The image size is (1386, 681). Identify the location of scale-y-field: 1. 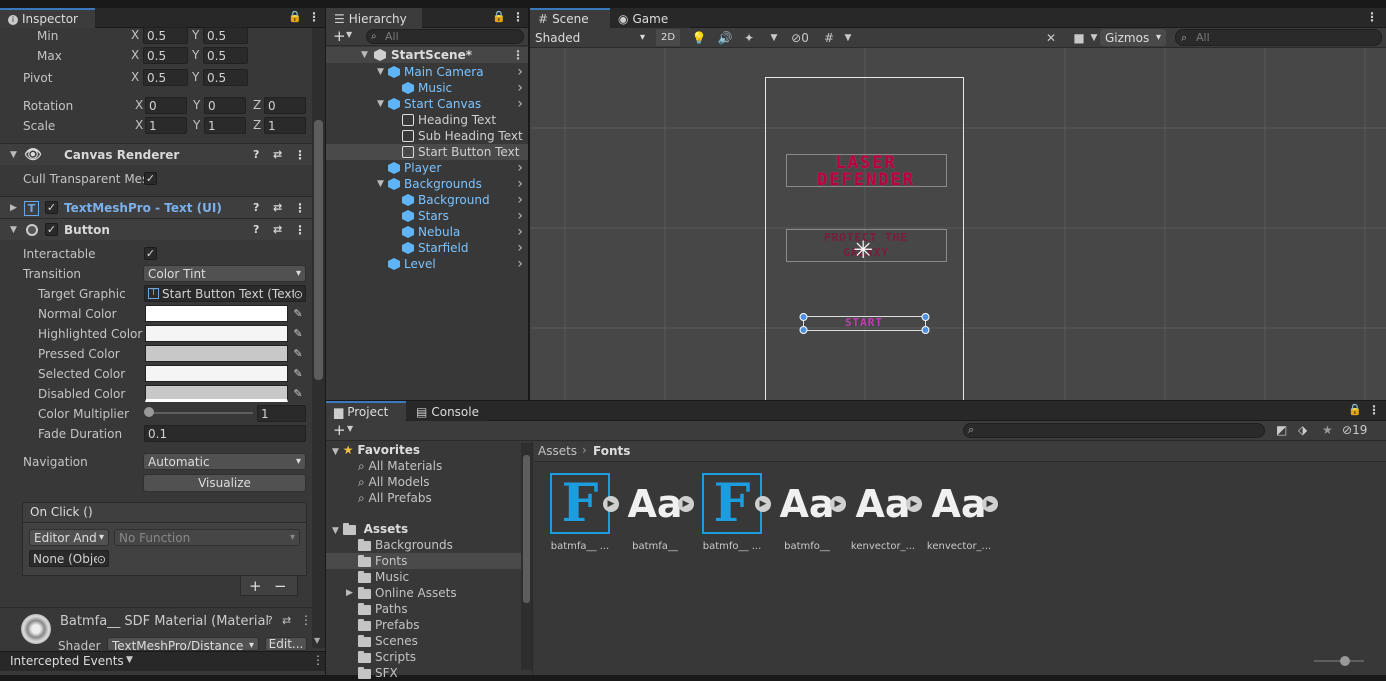
(225, 125).